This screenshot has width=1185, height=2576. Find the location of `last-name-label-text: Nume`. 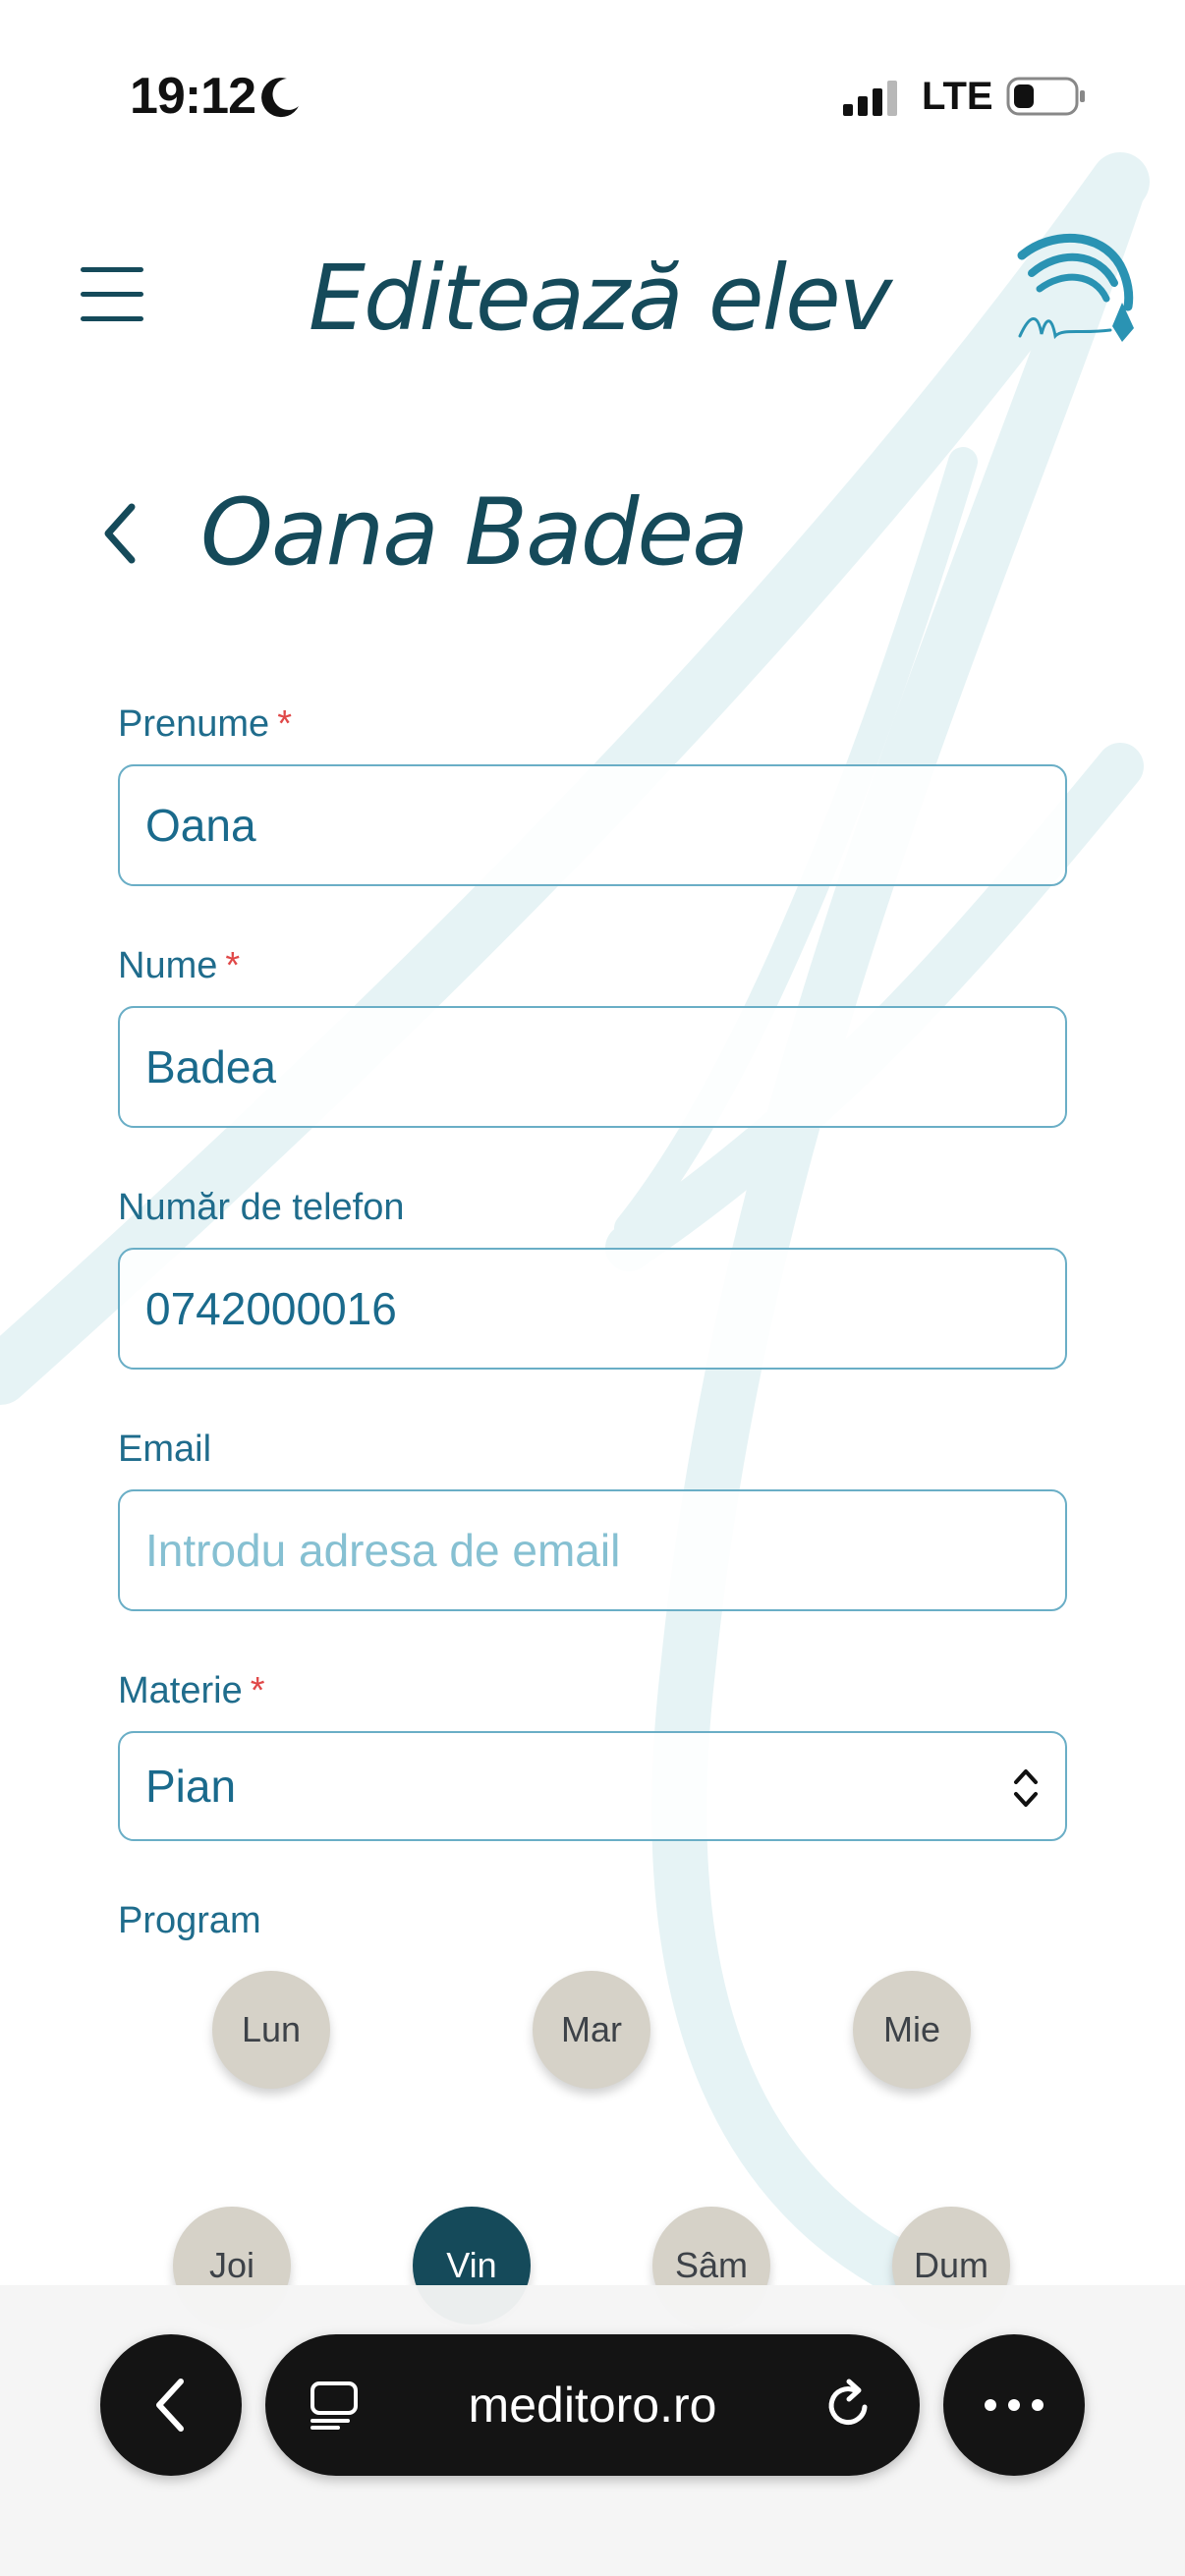

last-name-label-text: Nume is located at coordinates (168, 965).